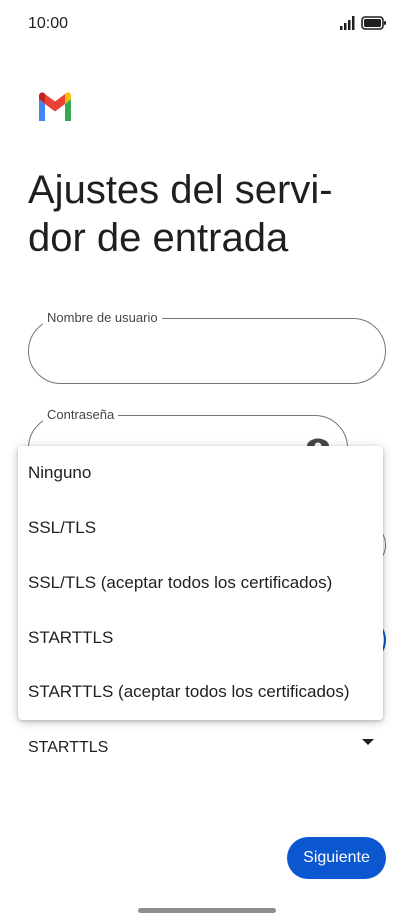 This screenshot has height=924, width=414. I want to click on page-title-text: Ajustes del servi- dor de entrada, so click(180, 214).